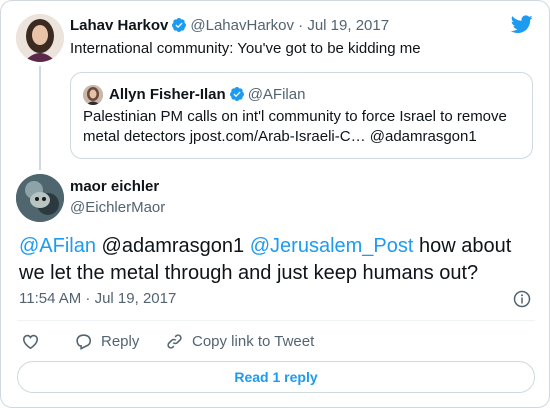 The image size is (550, 408). I want to click on thread-line, so click(40, 118).